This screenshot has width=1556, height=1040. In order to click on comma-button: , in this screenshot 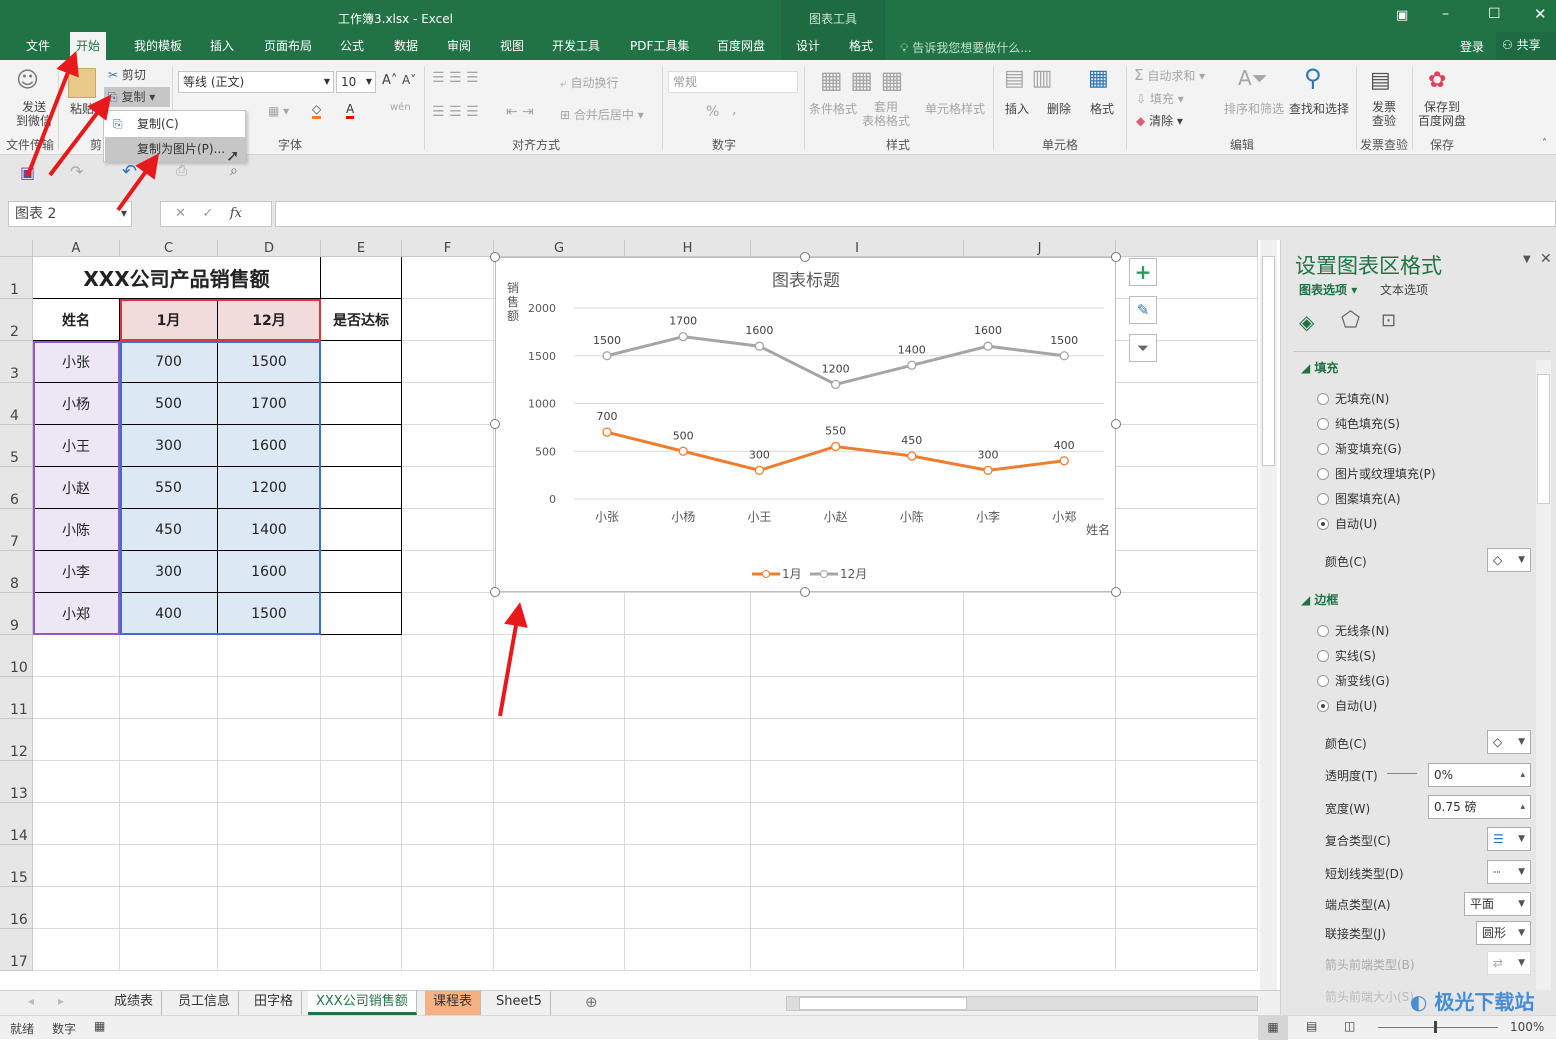, I will do `click(734, 110)`.